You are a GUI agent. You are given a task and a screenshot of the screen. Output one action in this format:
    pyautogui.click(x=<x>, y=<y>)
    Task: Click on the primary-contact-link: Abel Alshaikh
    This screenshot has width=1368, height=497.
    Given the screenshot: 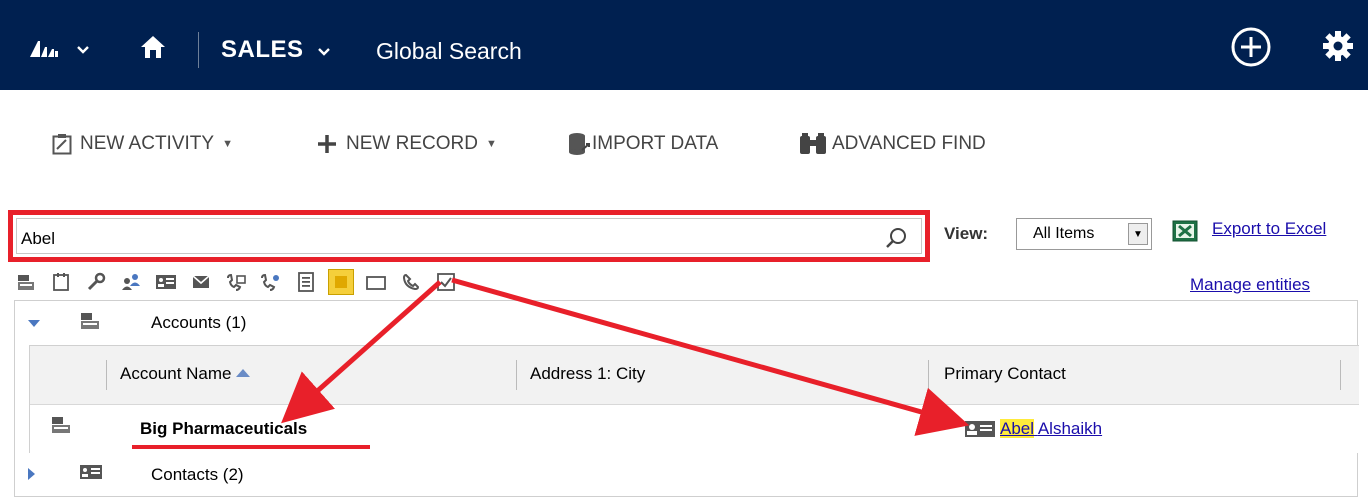 What is the action you would take?
    pyautogui.click(x=1051, y=429)
    